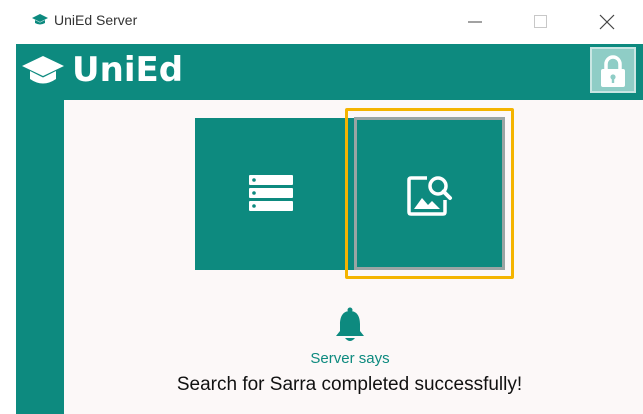  I want to click on window-title: UniEd Server, so click(96, 20).